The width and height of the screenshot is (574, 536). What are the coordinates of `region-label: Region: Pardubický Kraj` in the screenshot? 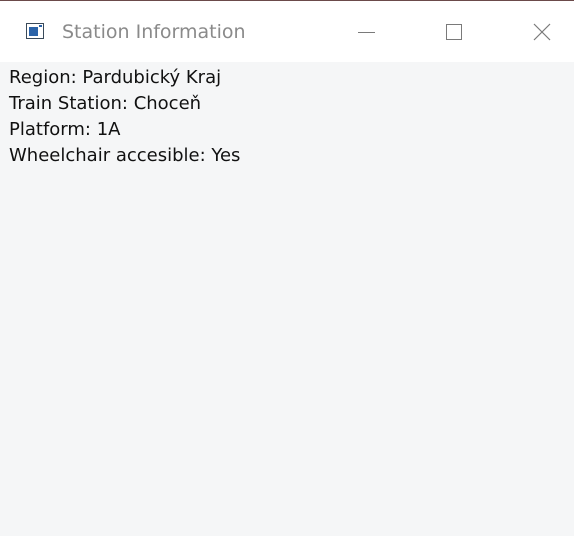 It's located at (115, 77).